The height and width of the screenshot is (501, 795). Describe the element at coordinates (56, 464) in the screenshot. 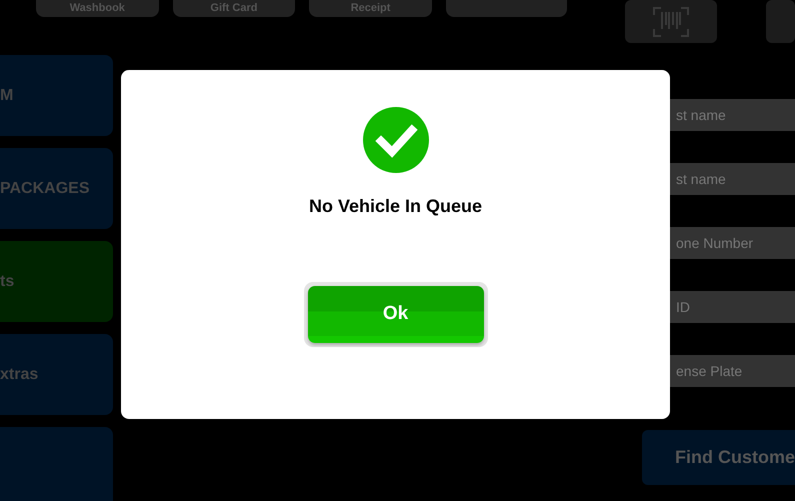

I see `menu-tile` at that location.